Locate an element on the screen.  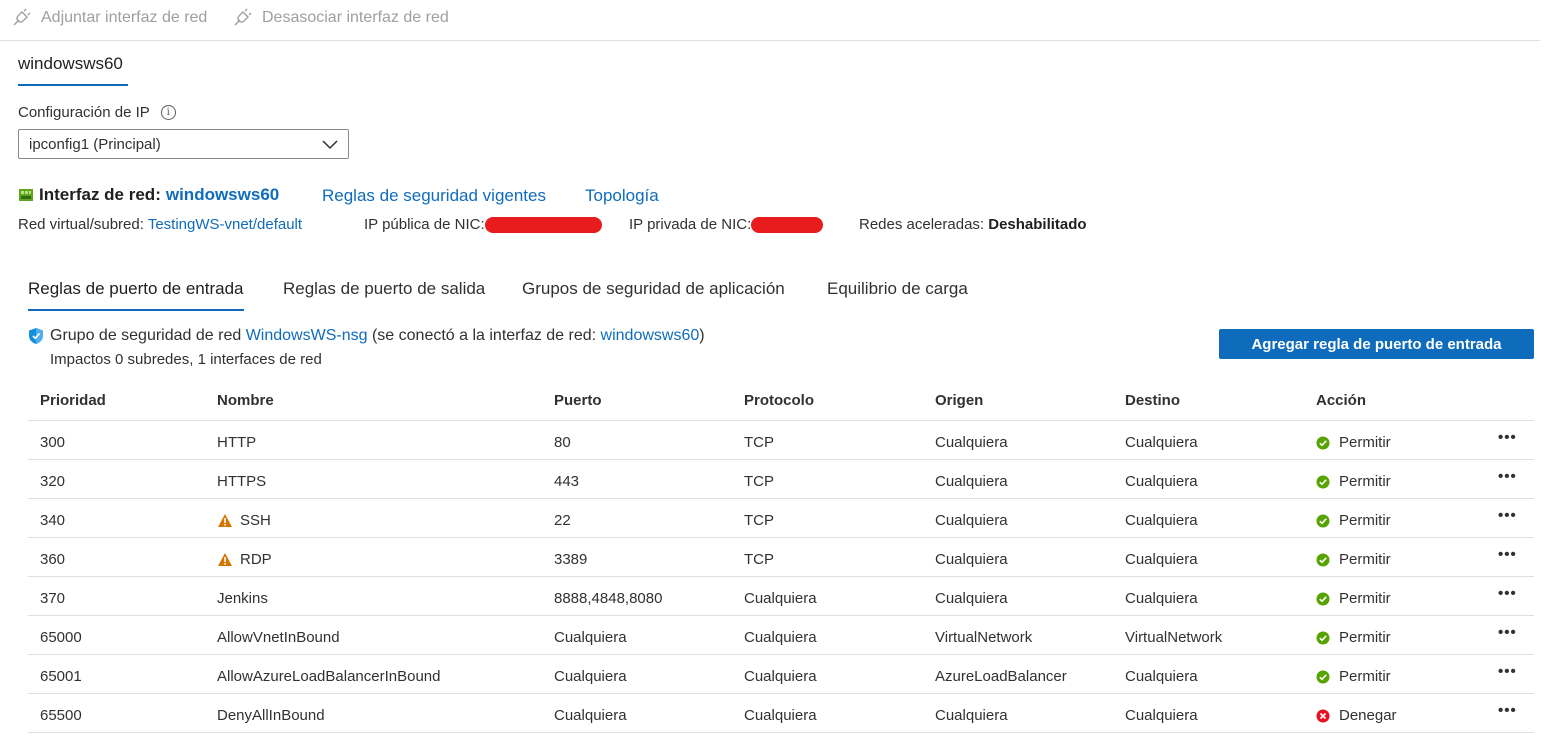
cell-priority: 360 is located at coordinates (53, 559).